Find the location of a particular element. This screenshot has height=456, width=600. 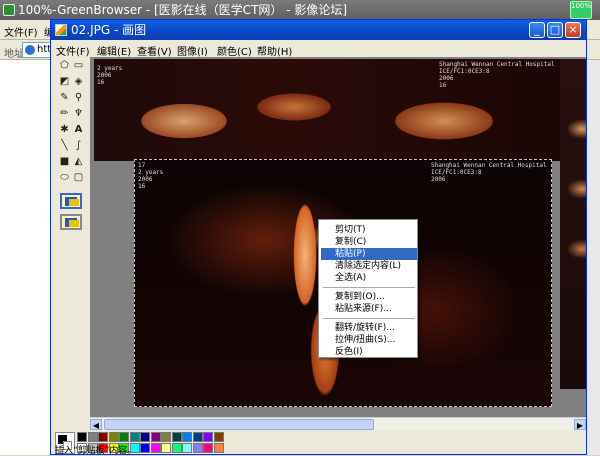

scroll-left-icon: ◀ is located at coordinates (96, 424).